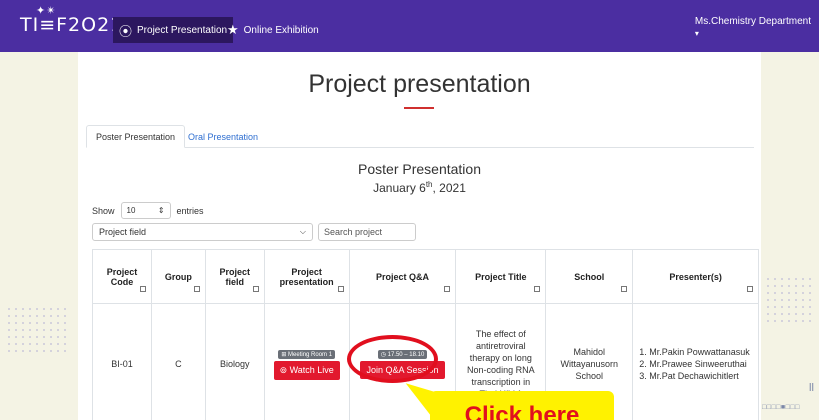 This screenshot has width=819, height=420. I want to click on cell-field: Biology, so click(234, 361).